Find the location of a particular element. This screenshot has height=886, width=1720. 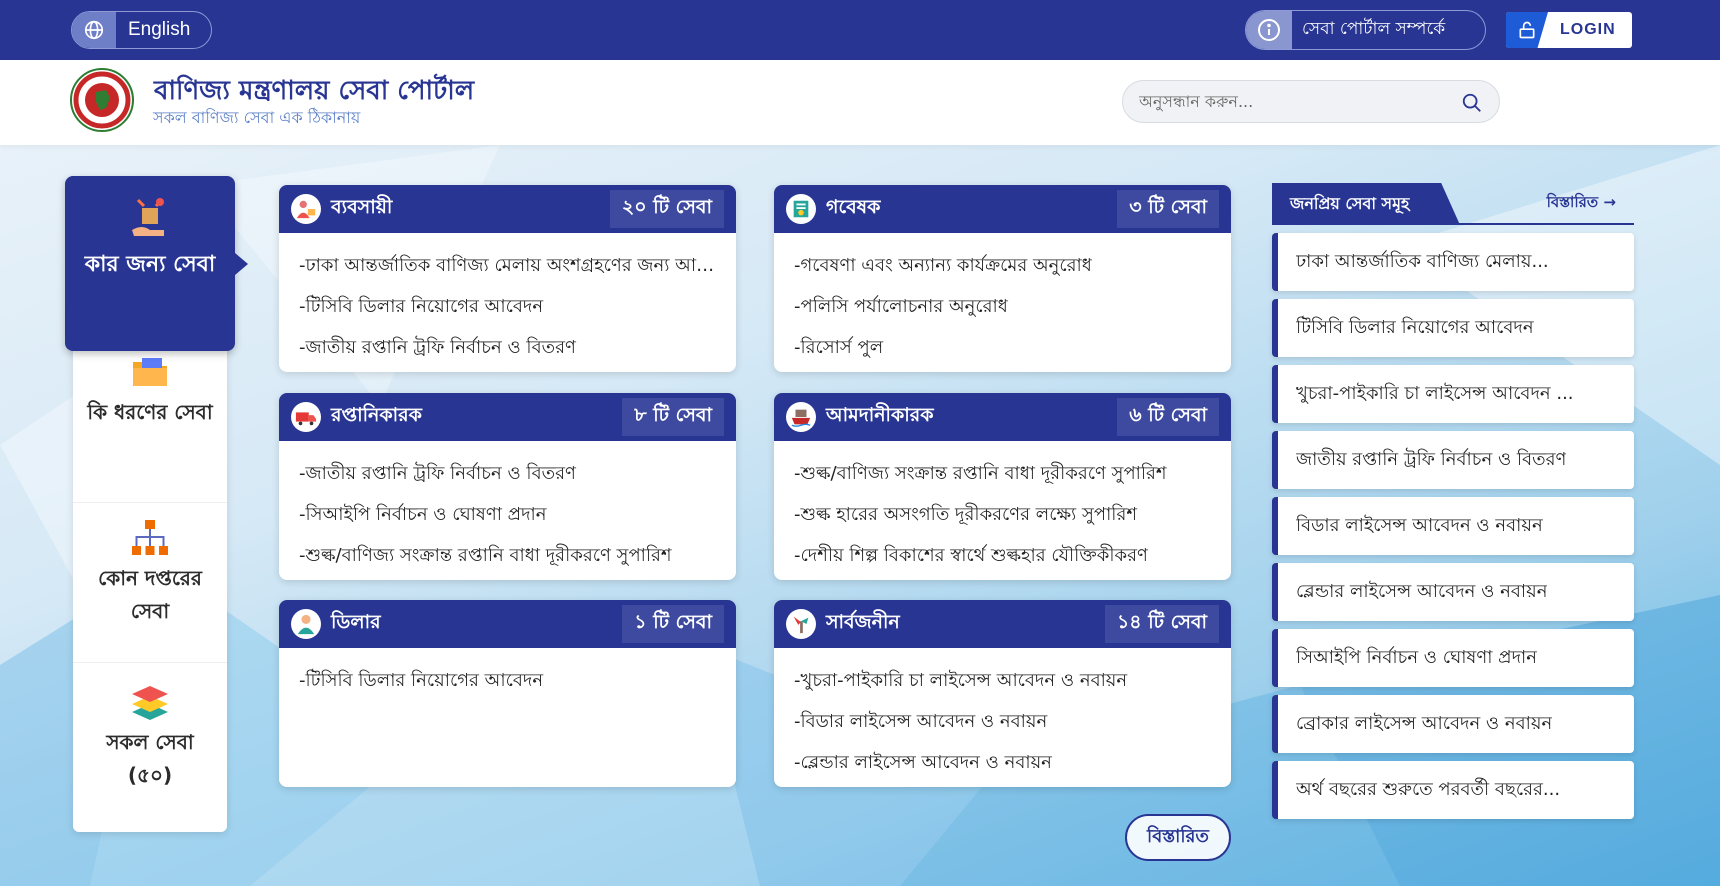

site-subtitle: সকল বাণিজ্য সেবা এক ঠিকানায় is located at coordinates (257, 117).